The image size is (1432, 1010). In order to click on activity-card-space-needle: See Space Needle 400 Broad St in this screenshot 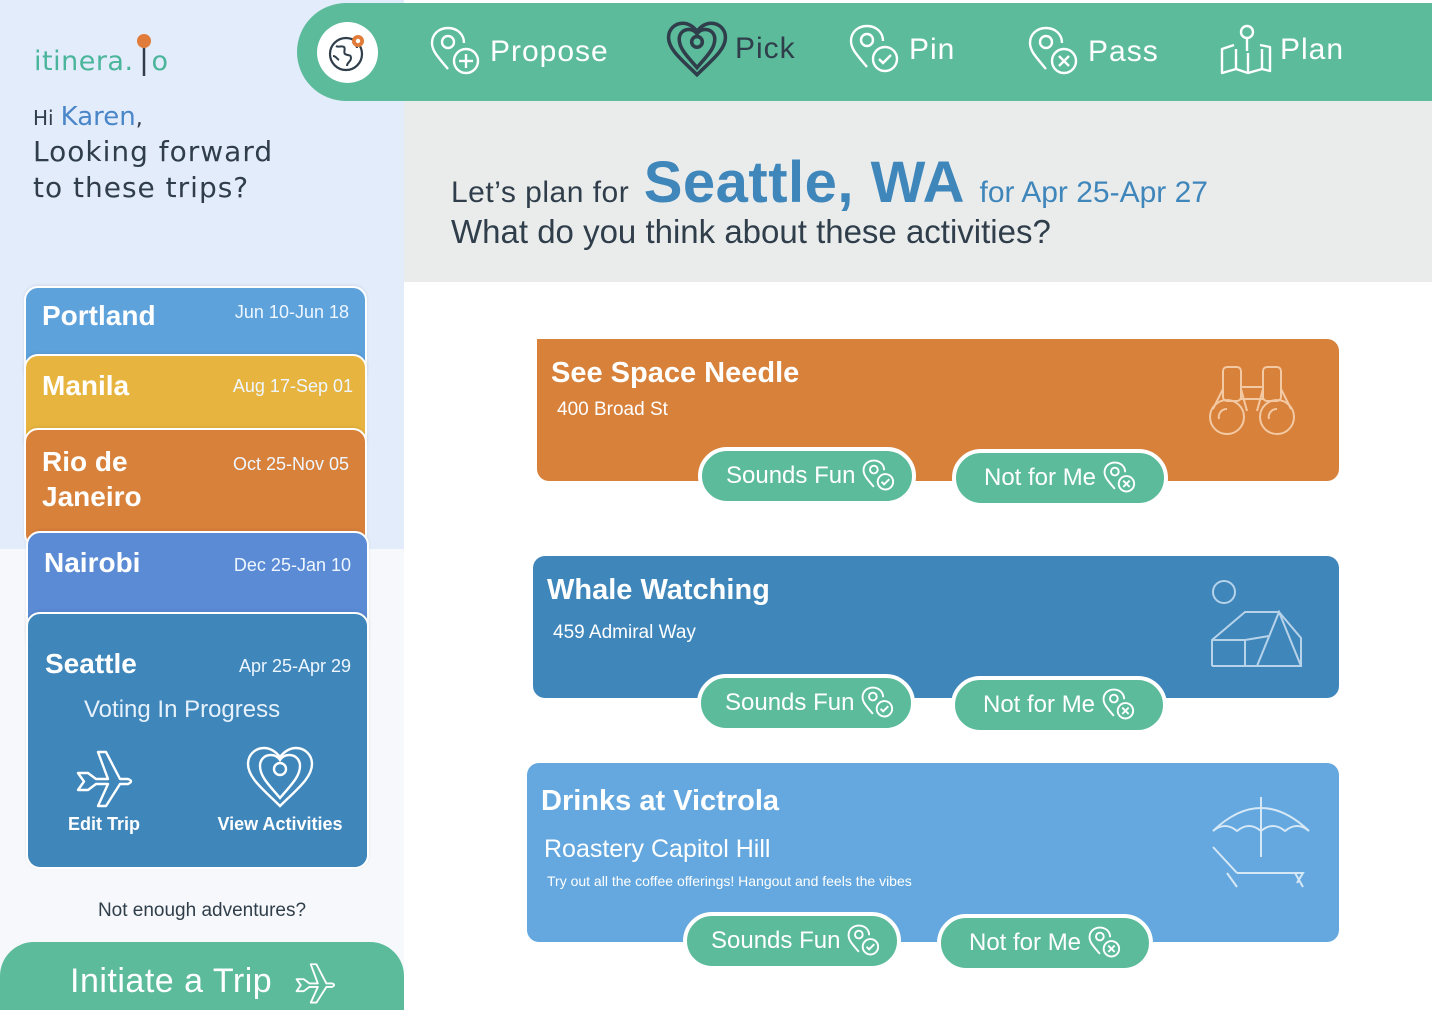, I will do `click(938, 410)`.